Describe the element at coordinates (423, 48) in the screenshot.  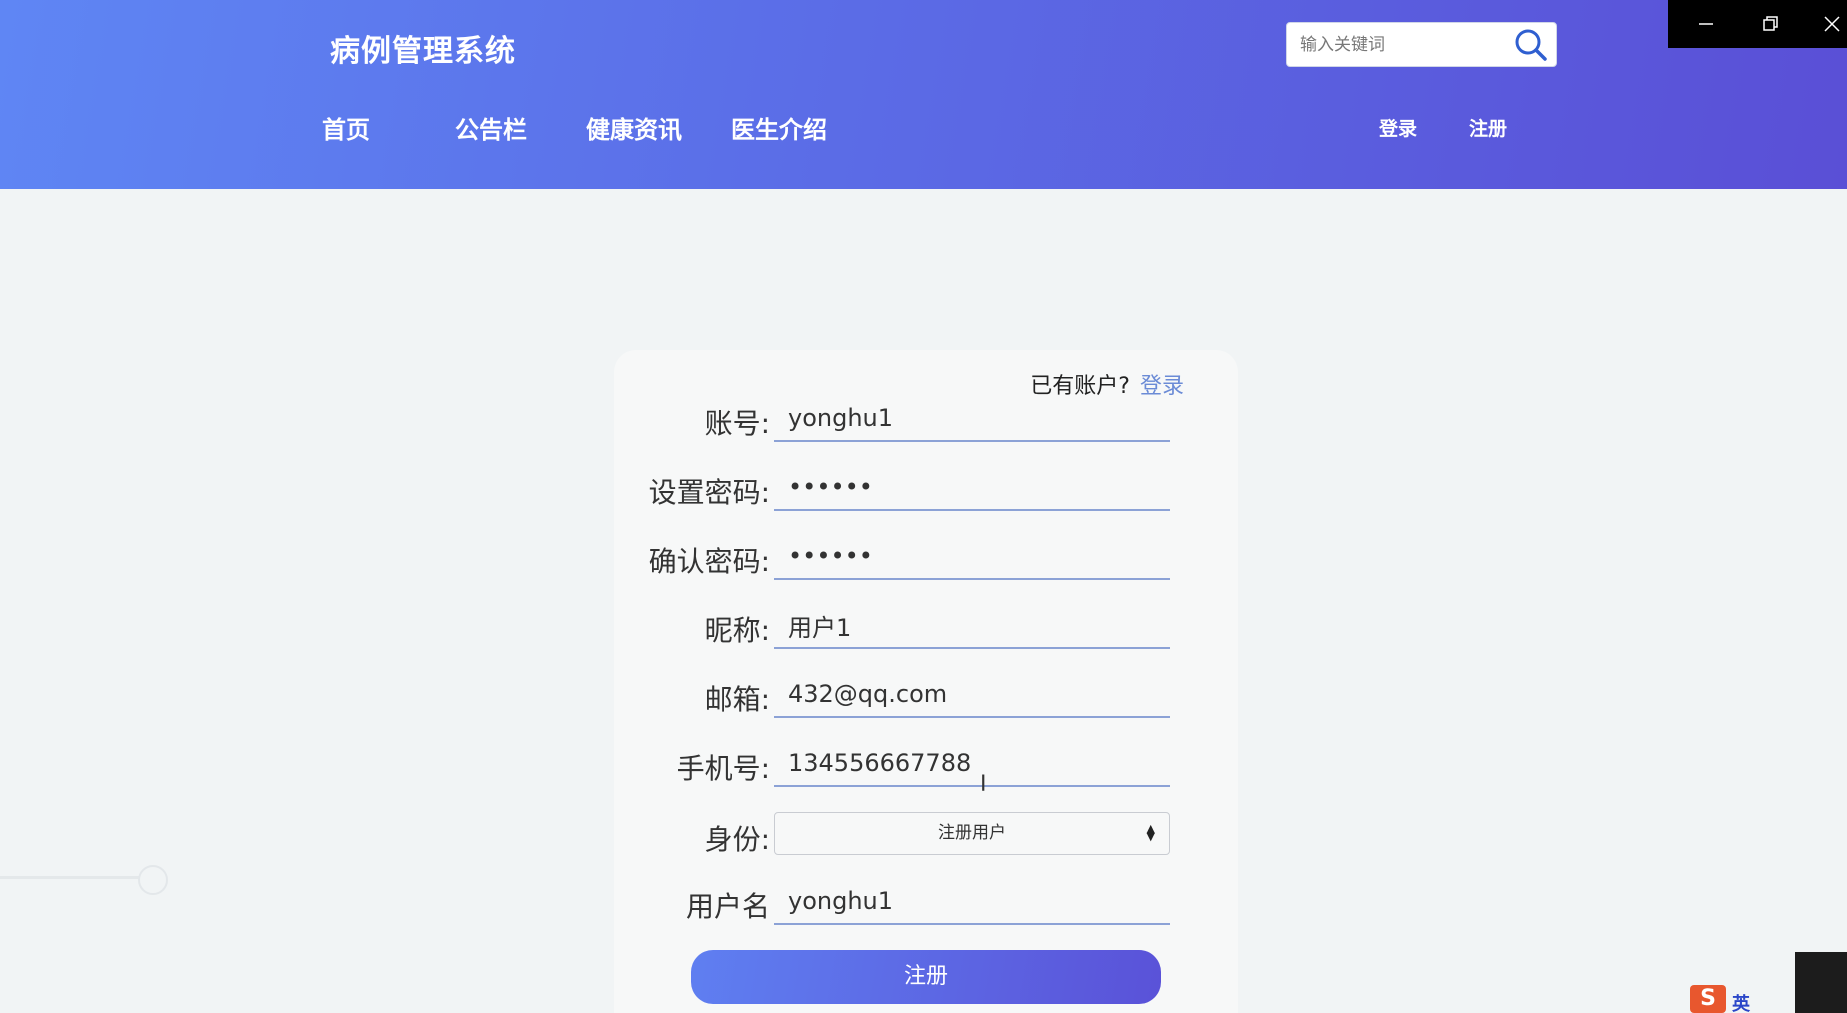
I see `site-brand: 病例管理系统` at that location.